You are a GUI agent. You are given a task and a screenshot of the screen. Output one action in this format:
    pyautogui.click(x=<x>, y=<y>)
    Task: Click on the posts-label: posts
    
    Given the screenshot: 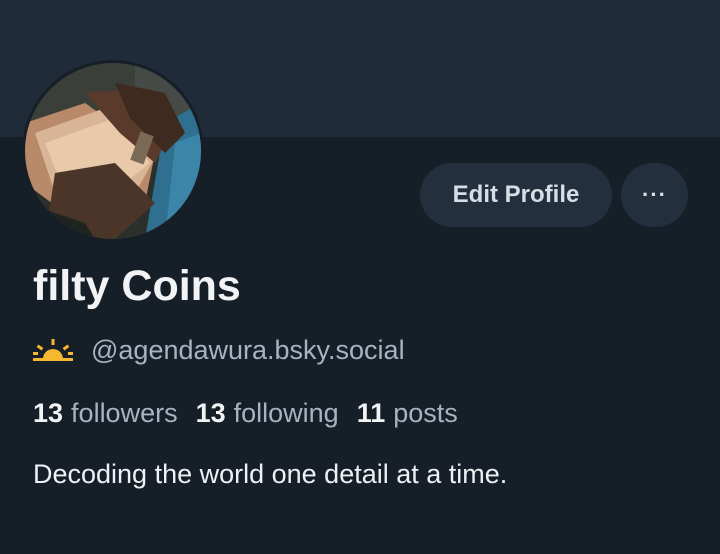 What is the action you would take?
    pyautogui.click(x=425, y=412)
    